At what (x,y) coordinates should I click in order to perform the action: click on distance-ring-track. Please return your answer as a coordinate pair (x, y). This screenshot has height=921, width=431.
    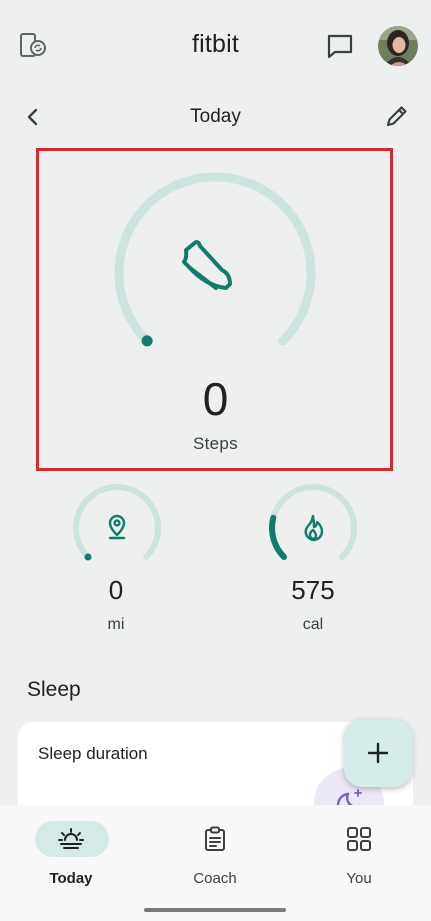
    Looking at the image, I should click on (117, 522).